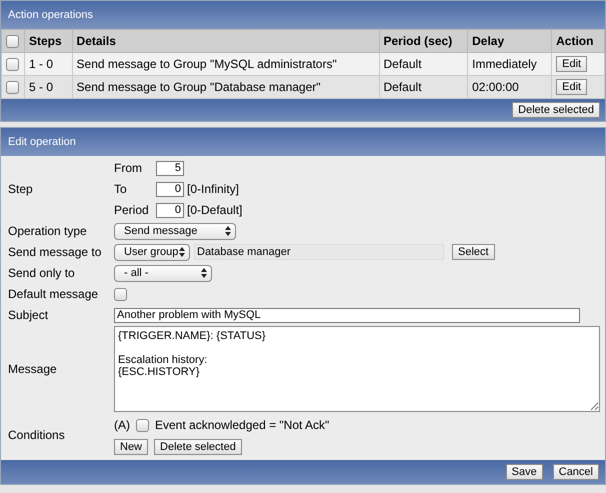  I want to click on field-label: Send message to, so click(55, 252).